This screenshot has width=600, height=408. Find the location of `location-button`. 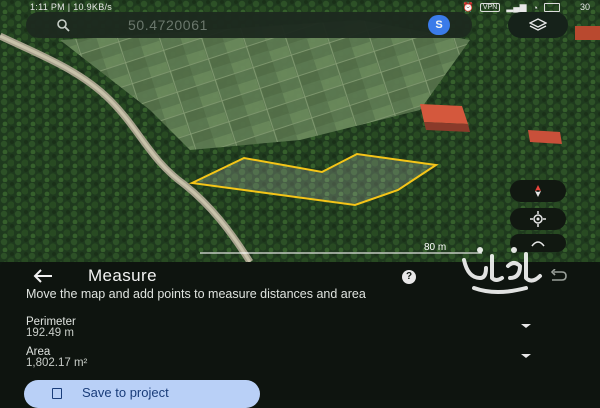

location-button is located at coordinates (538, 219).